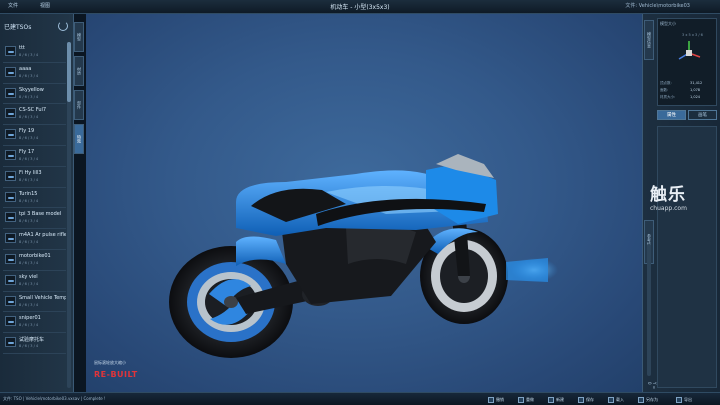 The width and height of the screenshot is (720, 405). Describe the element at coordinates (69, 72) in the screenshot. I see `scrollbar-thumb` at that location.